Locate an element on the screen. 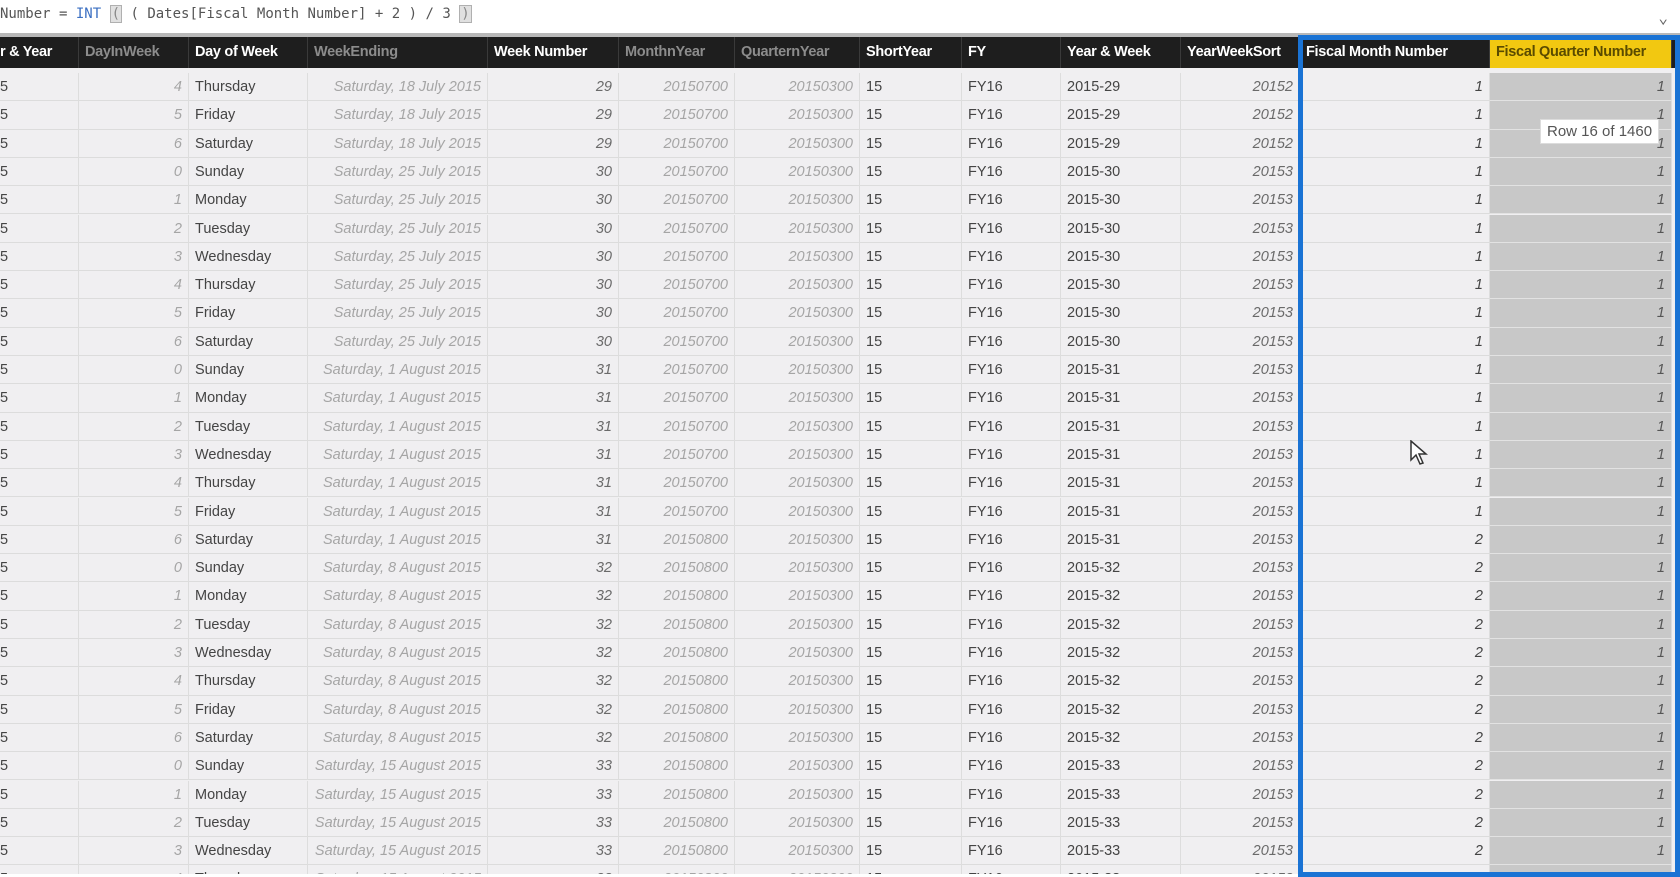 This screenshot has width=1680, height=877. cell-day-of-week: Monday is located at coordinates (248, 200).